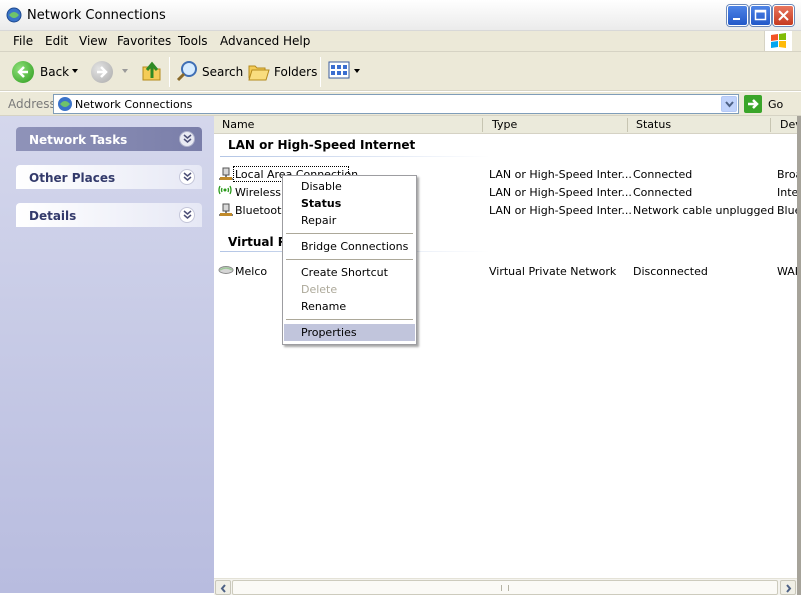  I want to click on menu-item-delete: Delete, so click(319, 289).